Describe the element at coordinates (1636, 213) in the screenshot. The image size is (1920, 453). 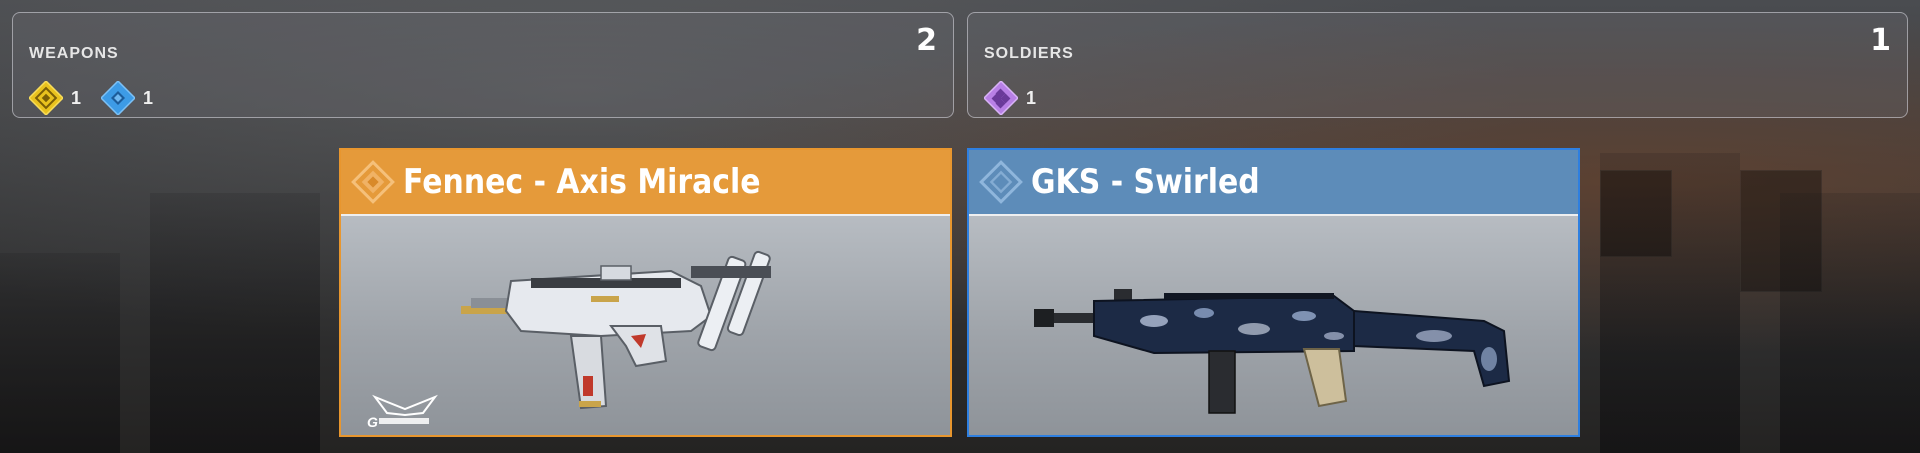
I see `background-window` at that location.